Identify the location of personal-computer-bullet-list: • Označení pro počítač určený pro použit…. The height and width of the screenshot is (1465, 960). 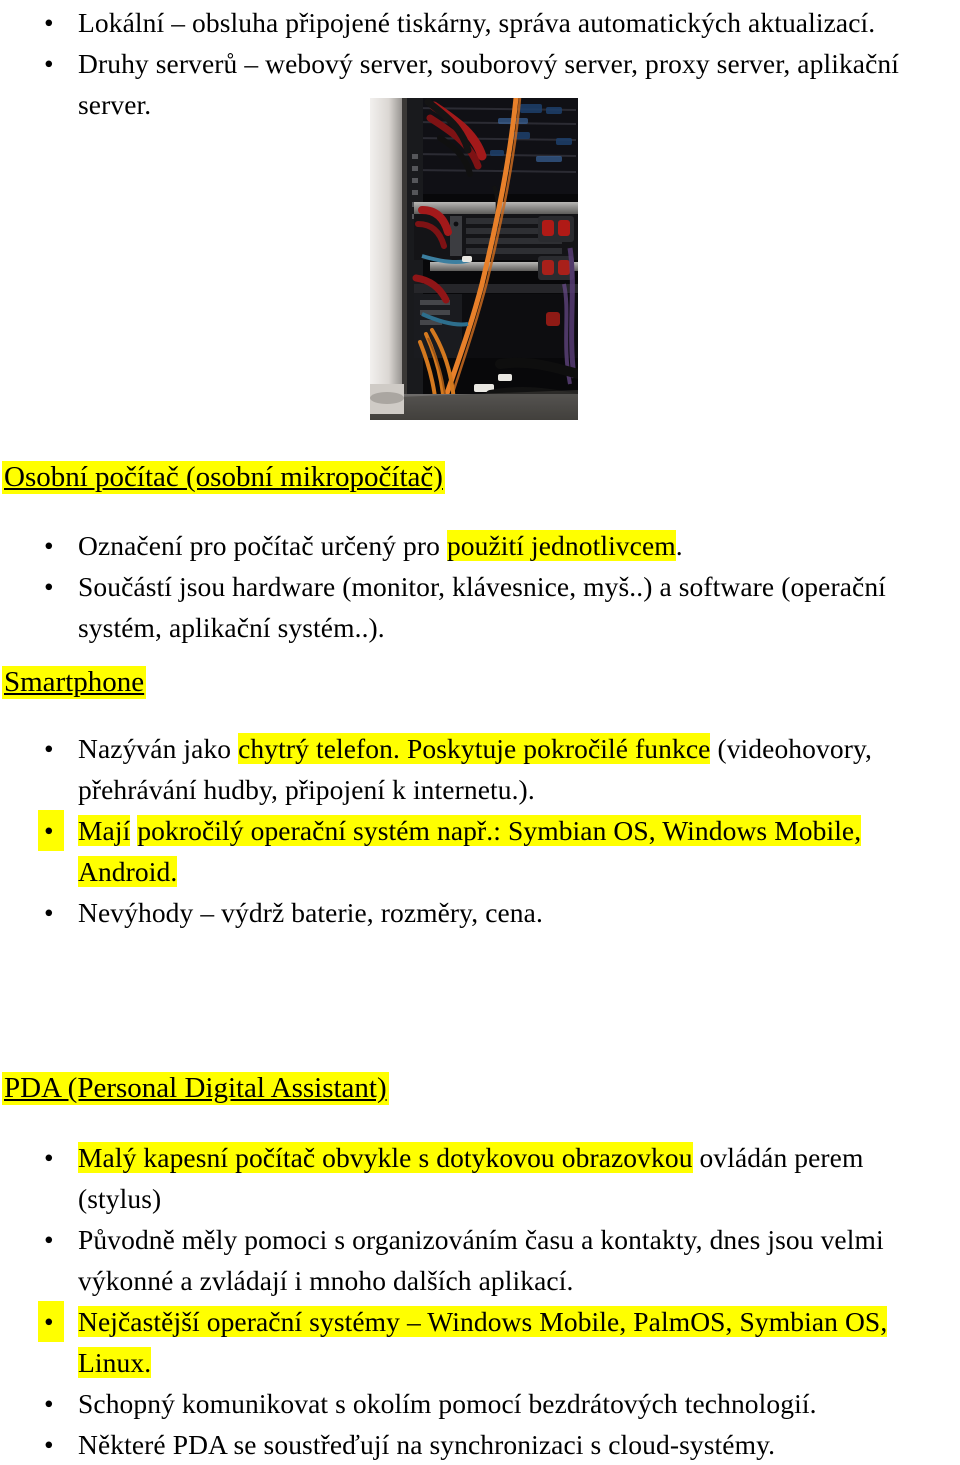
(480, 586).